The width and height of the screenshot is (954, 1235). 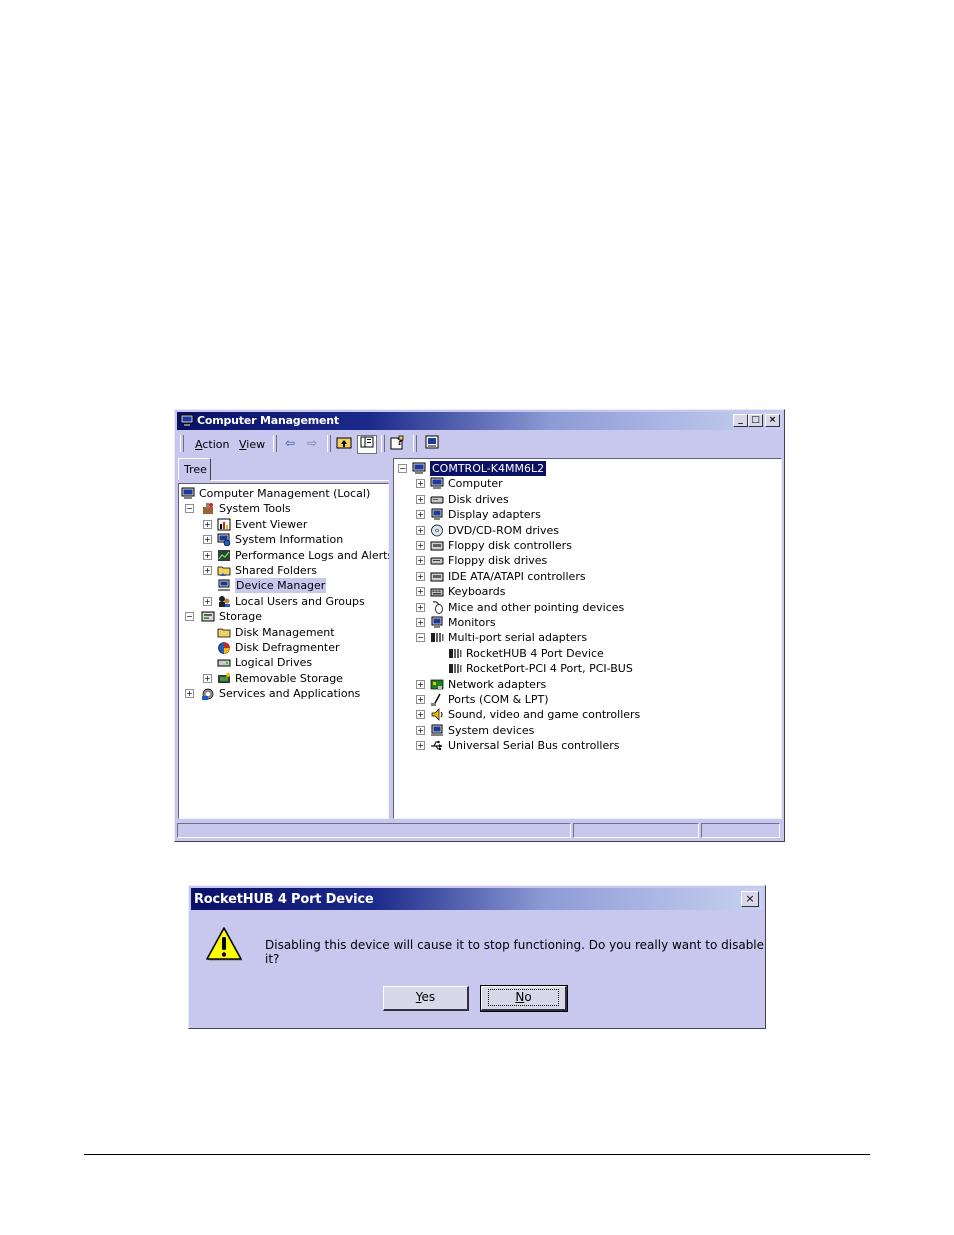 I want to click on right_tree-item-label: System devices, so click(x=491, y=730).